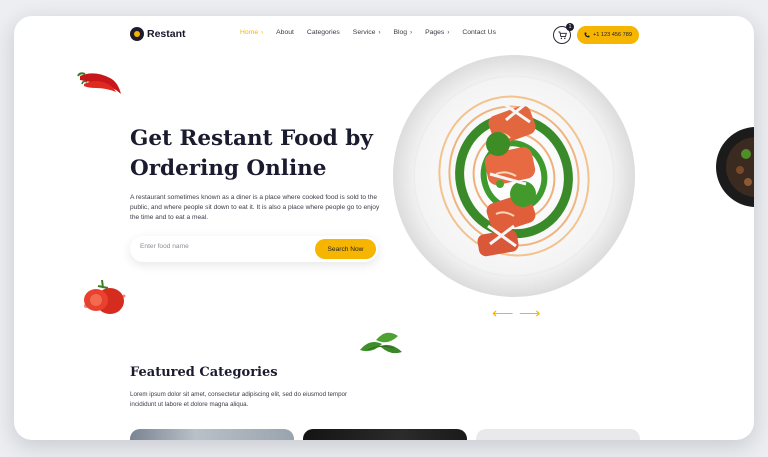  What do you see at coordinates (530, 313) in the screenshot?
I see `arrow-right-icon: ⟶` at bounding box center [530, 313].